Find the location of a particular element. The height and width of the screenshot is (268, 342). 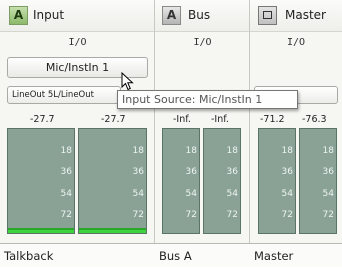

input-source-tooltip: Input Source: Mic/InstIn 1 is located at coordinates (207, 99).